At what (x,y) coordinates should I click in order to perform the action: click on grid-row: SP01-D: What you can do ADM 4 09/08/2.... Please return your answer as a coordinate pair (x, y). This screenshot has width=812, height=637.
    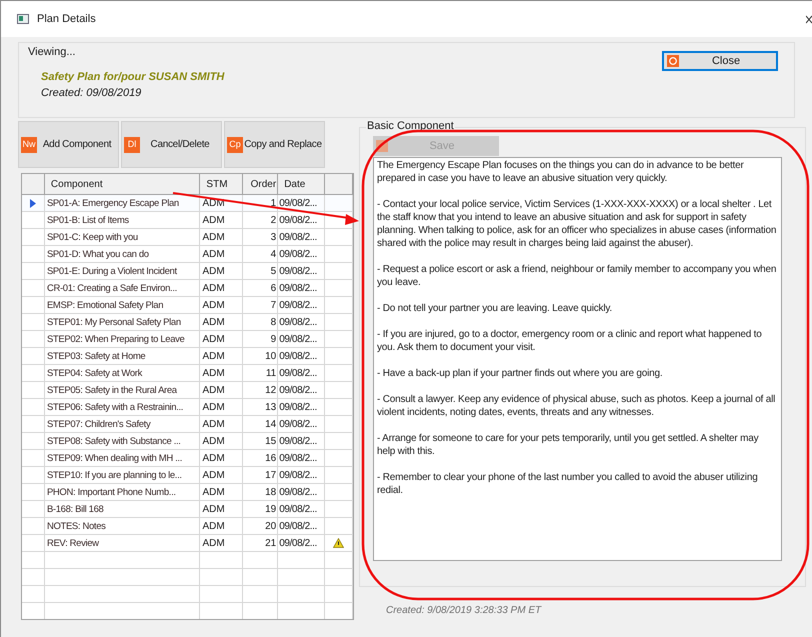
    Looking at the image, I should click on (187, 254).